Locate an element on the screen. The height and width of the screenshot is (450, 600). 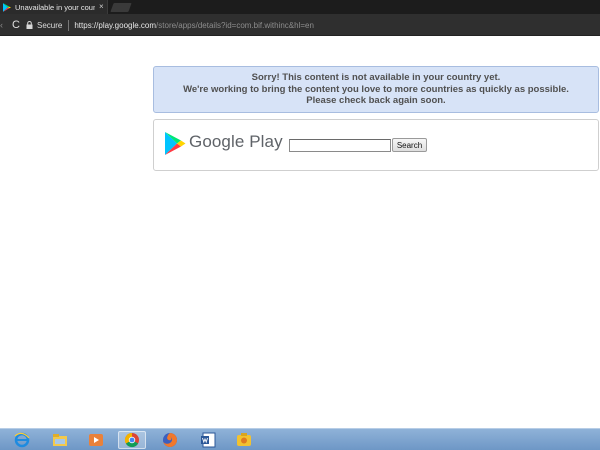
search-button: Search is located at coordinates (409, 145).